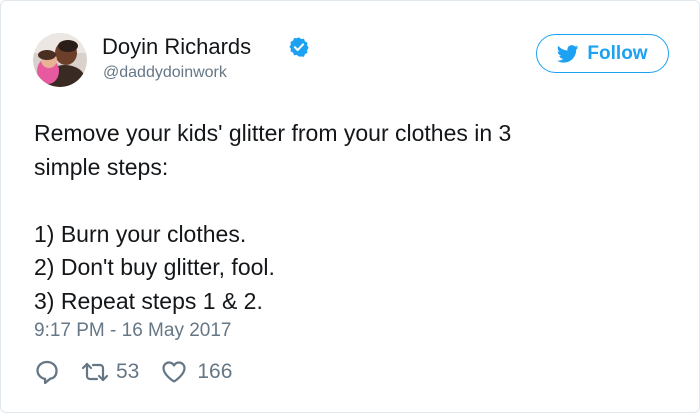 Image resolution: width=700 pixels, height=413 pixels. What do you see at coordinates (133, 331) in the screenshot?
I see `tweet-timestamp: 9:17 PM - 16 May 2017` at bounding box center [133, 331].